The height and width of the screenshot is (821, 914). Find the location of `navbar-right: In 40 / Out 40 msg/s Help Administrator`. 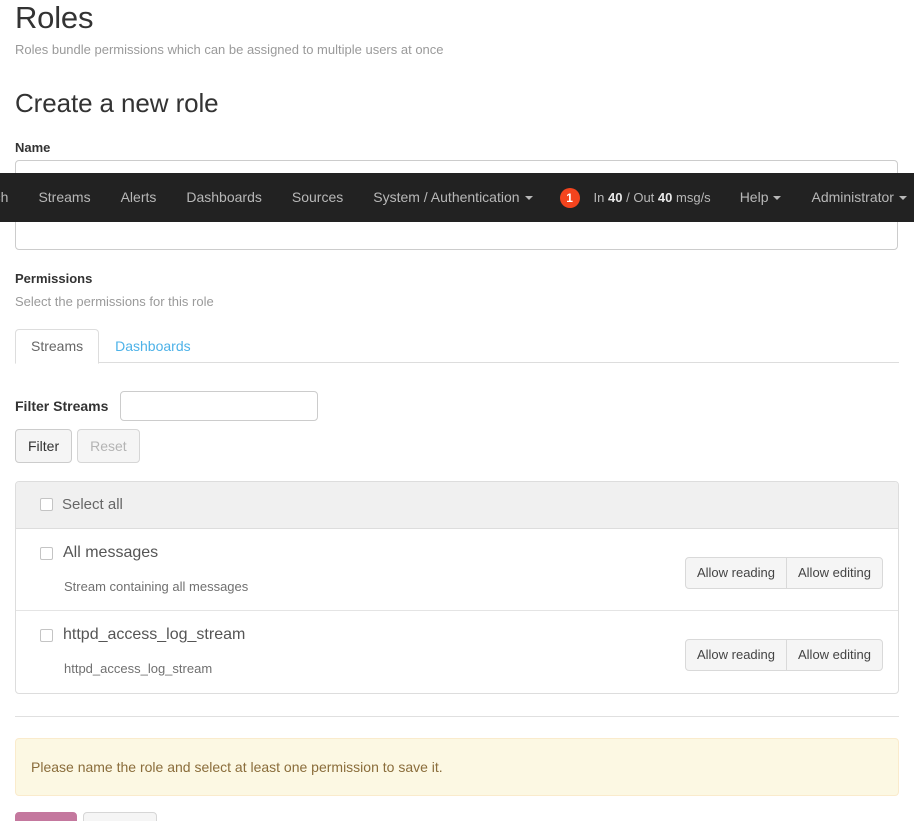

navbar-right: In 40 / Out 40 msg/s Help Administrator is located at coordinates (747, 197).